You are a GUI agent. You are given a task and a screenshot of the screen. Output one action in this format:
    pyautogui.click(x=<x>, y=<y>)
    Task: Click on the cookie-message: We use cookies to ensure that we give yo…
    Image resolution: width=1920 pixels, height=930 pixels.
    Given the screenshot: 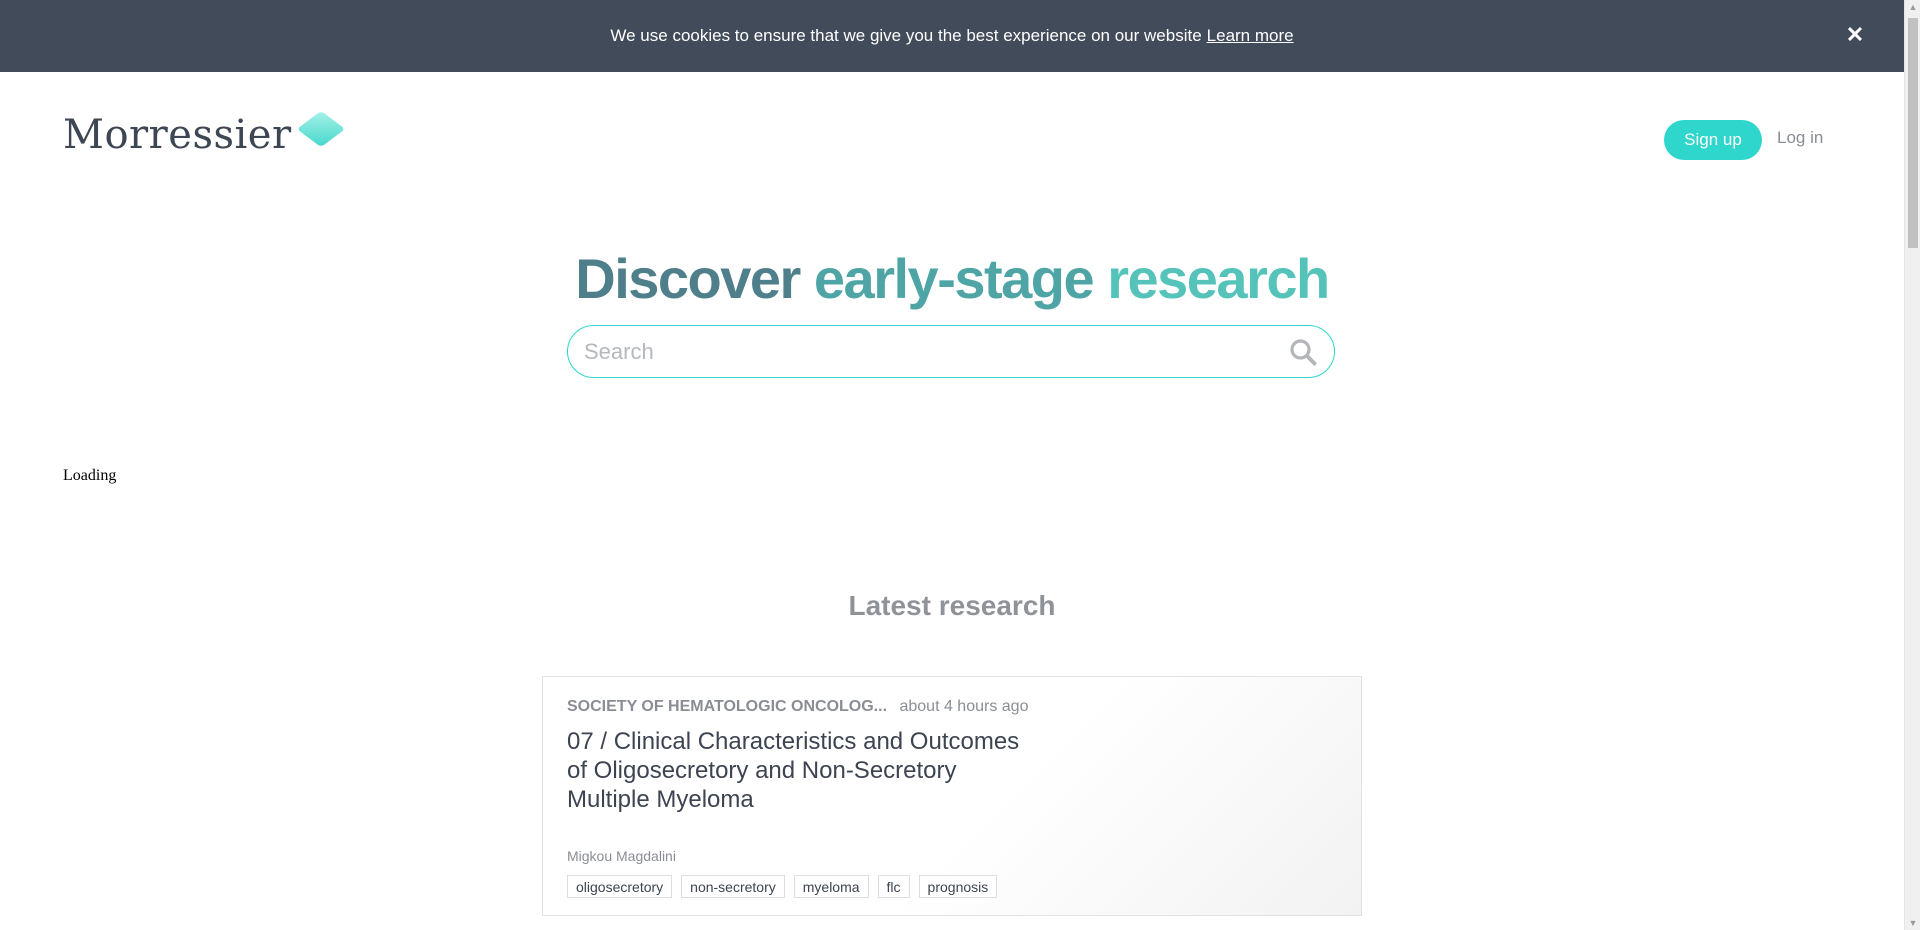 What is the action you would take?
    pyautogui.click(x=906, y=35)
    